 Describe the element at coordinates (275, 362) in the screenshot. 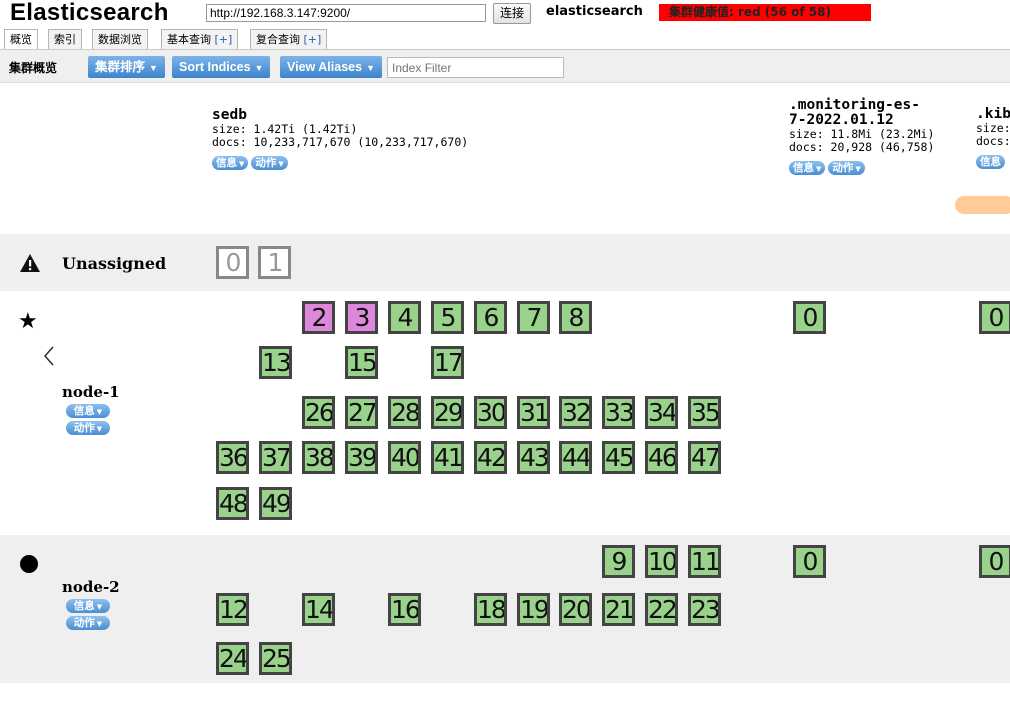

I see `shard: 13` at that location.